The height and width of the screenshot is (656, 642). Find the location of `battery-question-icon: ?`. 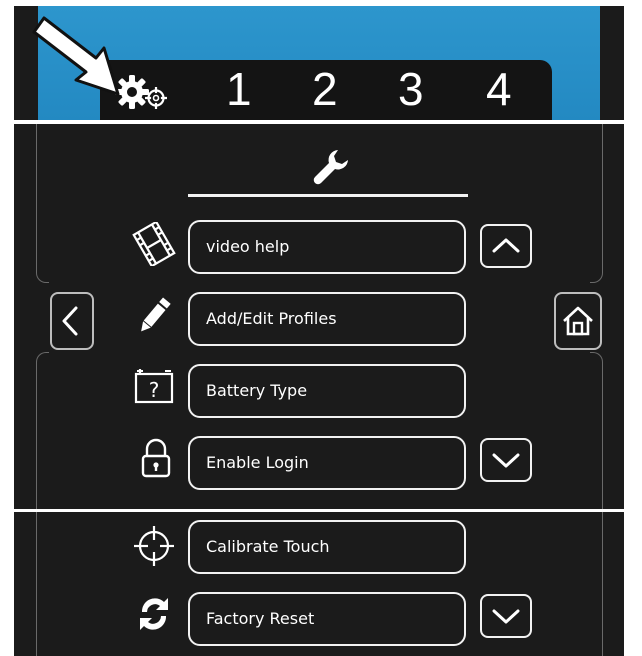

battery-question-icon: ? is located at coordinates (154, 386).